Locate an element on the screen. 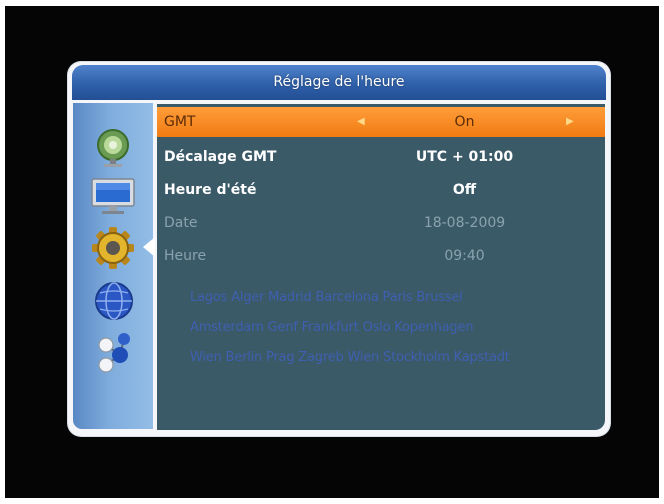  row-value: 09:40 is located at coordinates (464, 256).